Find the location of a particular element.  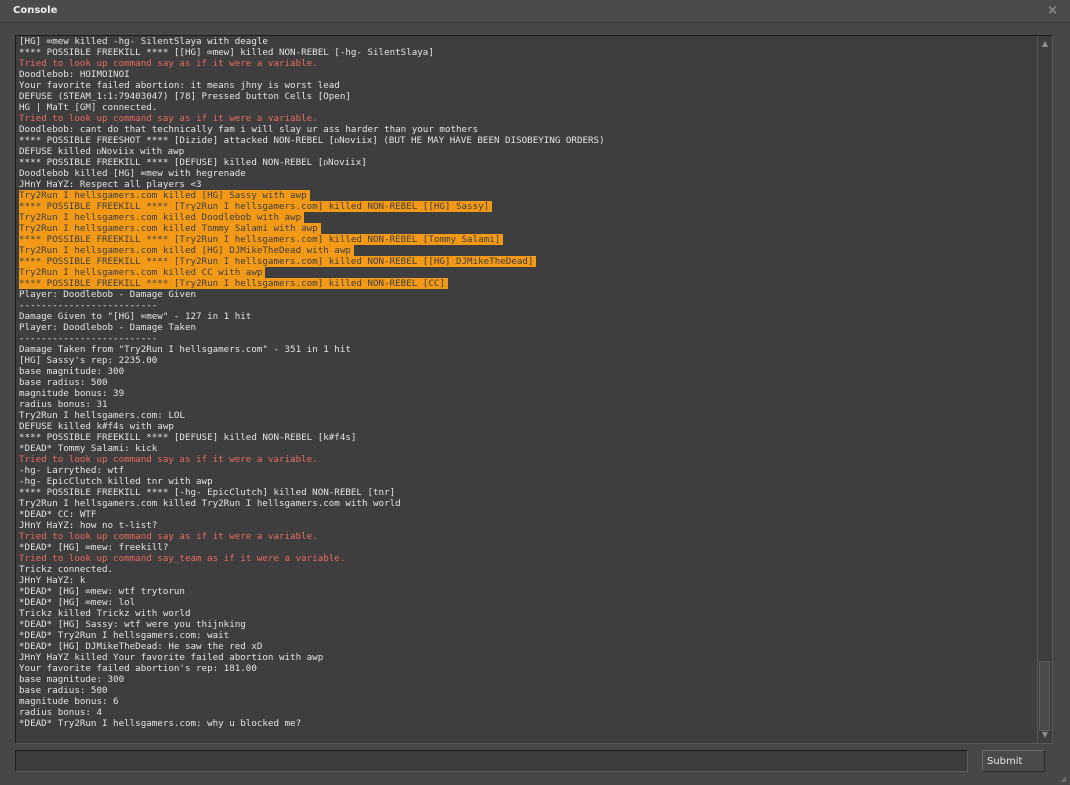

log-line-text: DEFUSE killed k#f4s with awp is located at coordinates (96, 426).